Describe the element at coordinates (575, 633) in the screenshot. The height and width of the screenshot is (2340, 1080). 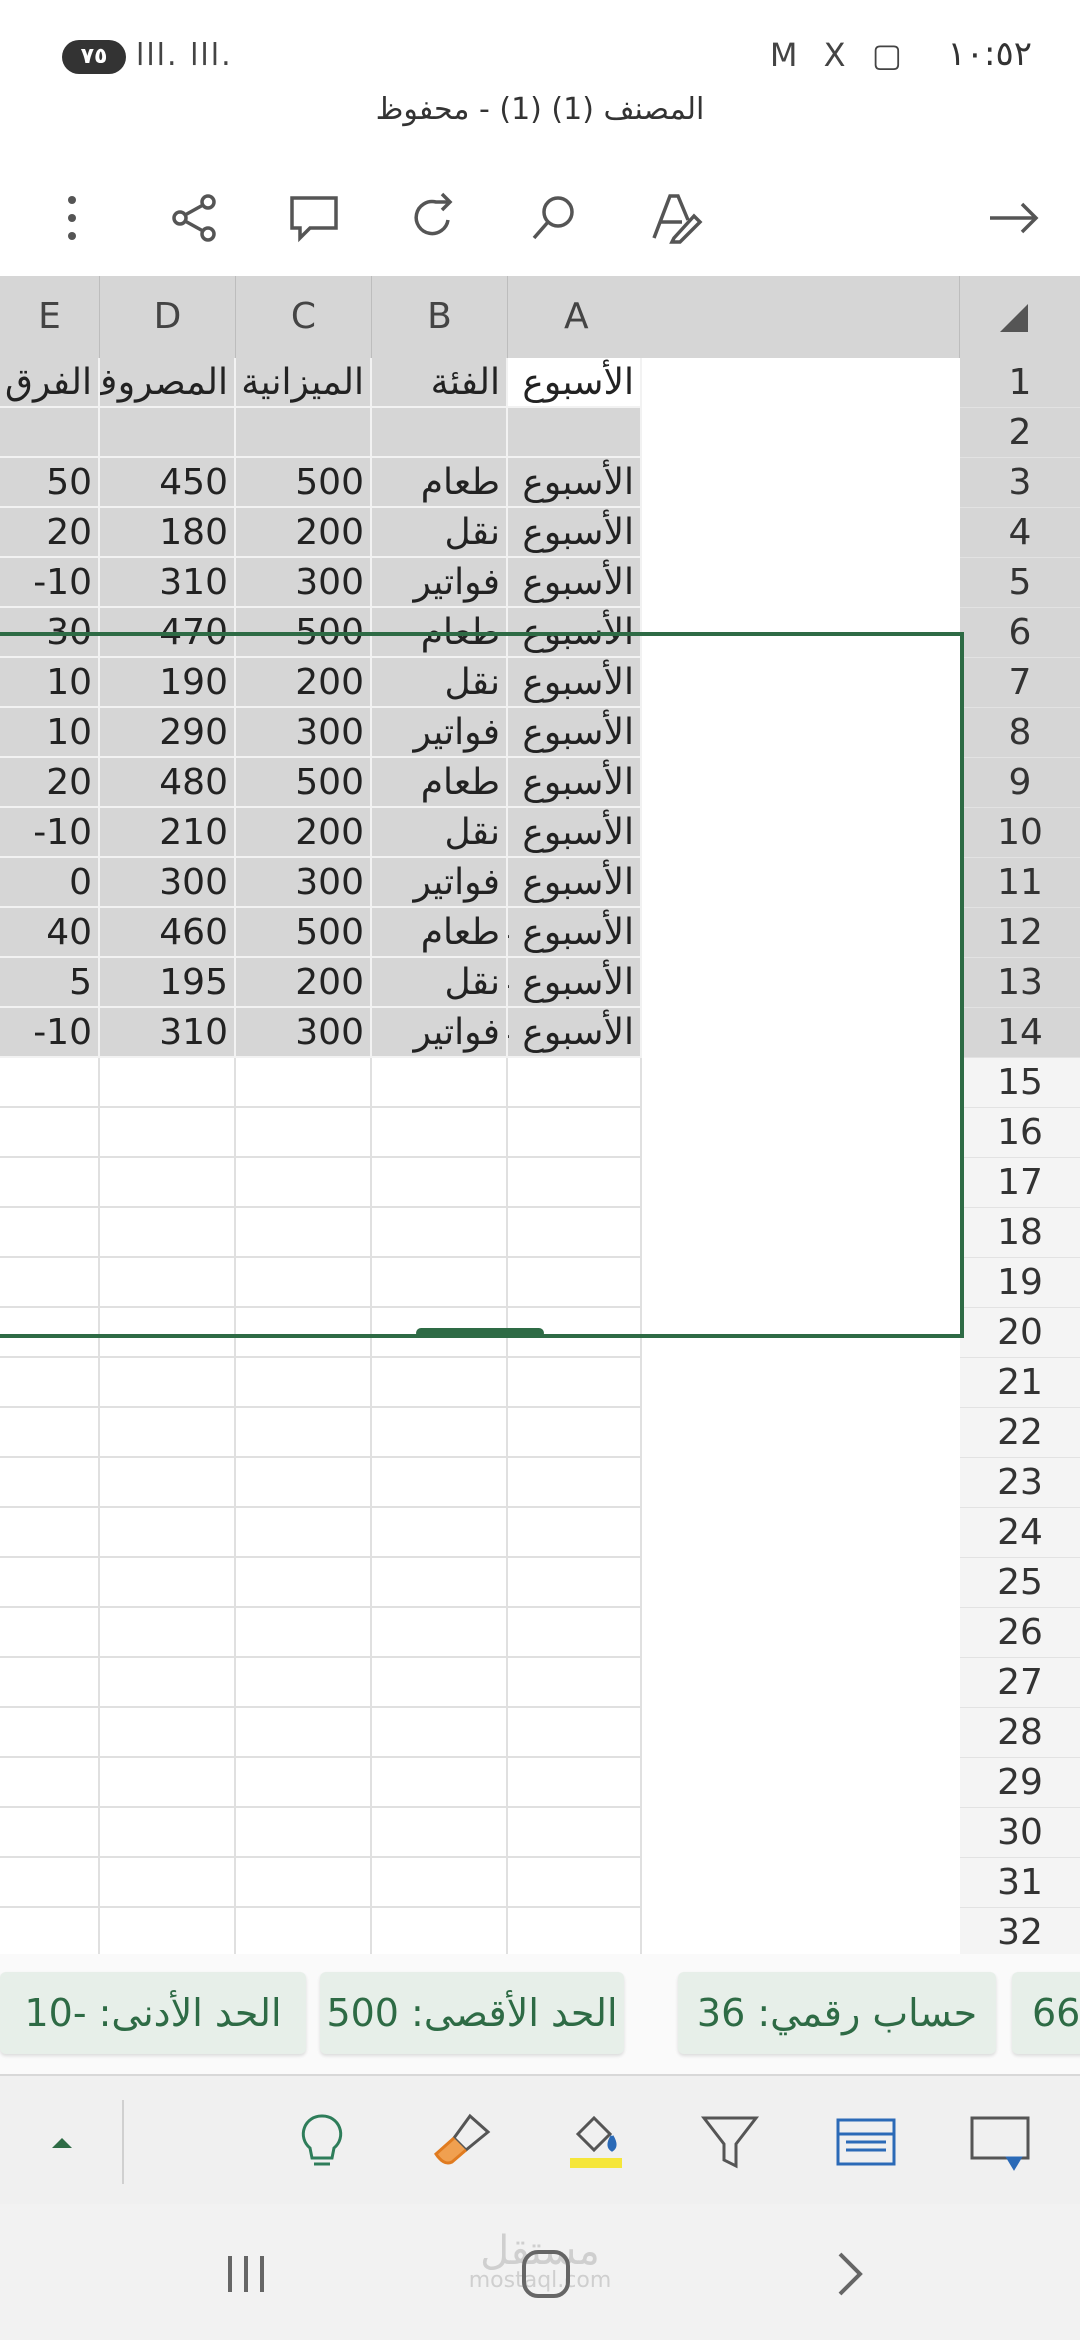
I see `cell-a6: الأسبوع 2` at that location.